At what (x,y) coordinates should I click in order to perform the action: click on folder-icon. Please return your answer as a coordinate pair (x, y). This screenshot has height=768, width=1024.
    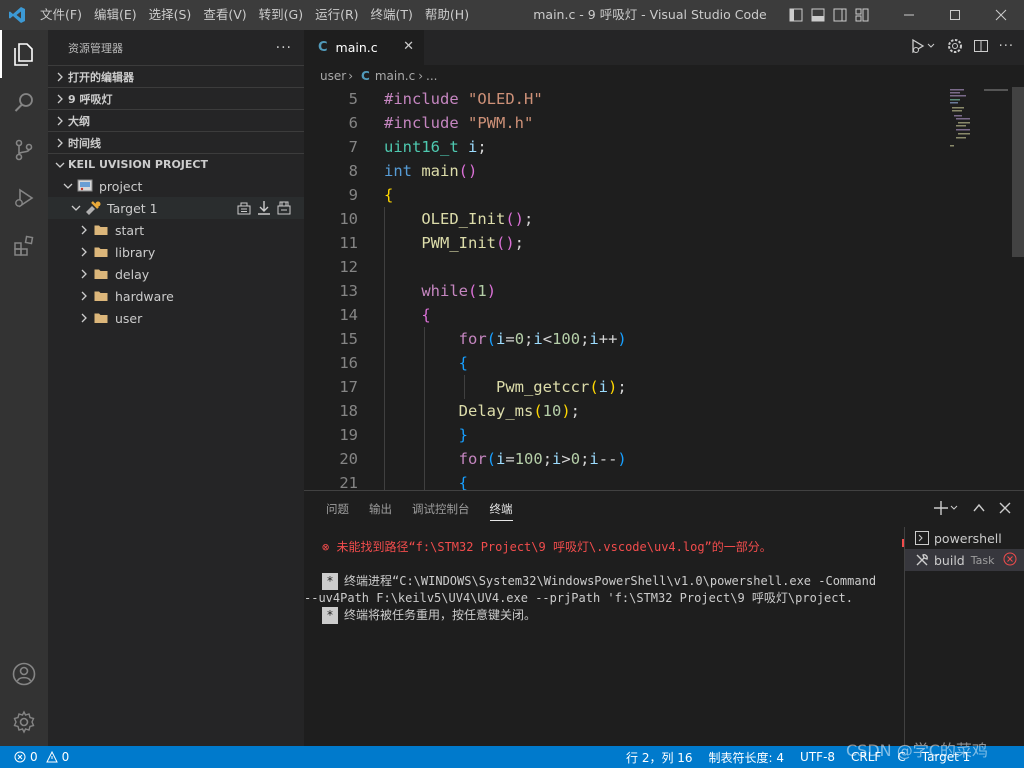
    Looking at the image, I should click on (101, 274).